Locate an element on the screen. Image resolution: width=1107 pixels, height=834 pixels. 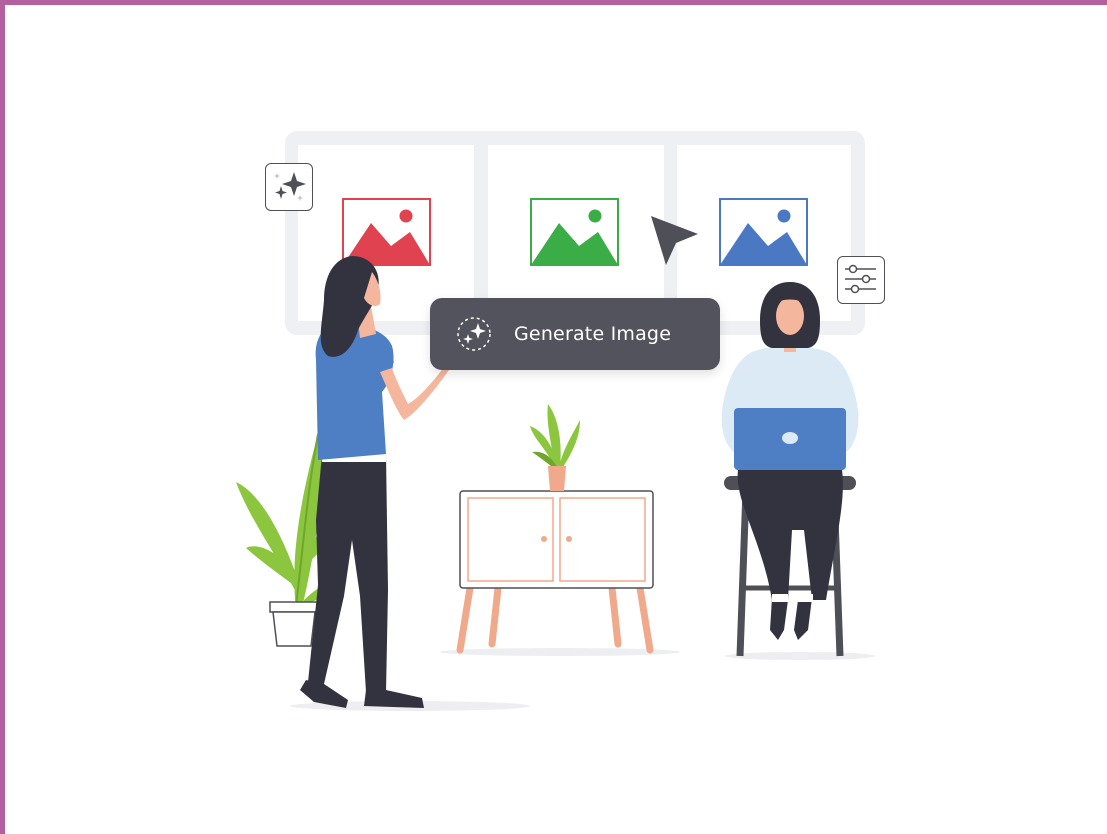
potted-plant-small is located at coordinates (555, 447).